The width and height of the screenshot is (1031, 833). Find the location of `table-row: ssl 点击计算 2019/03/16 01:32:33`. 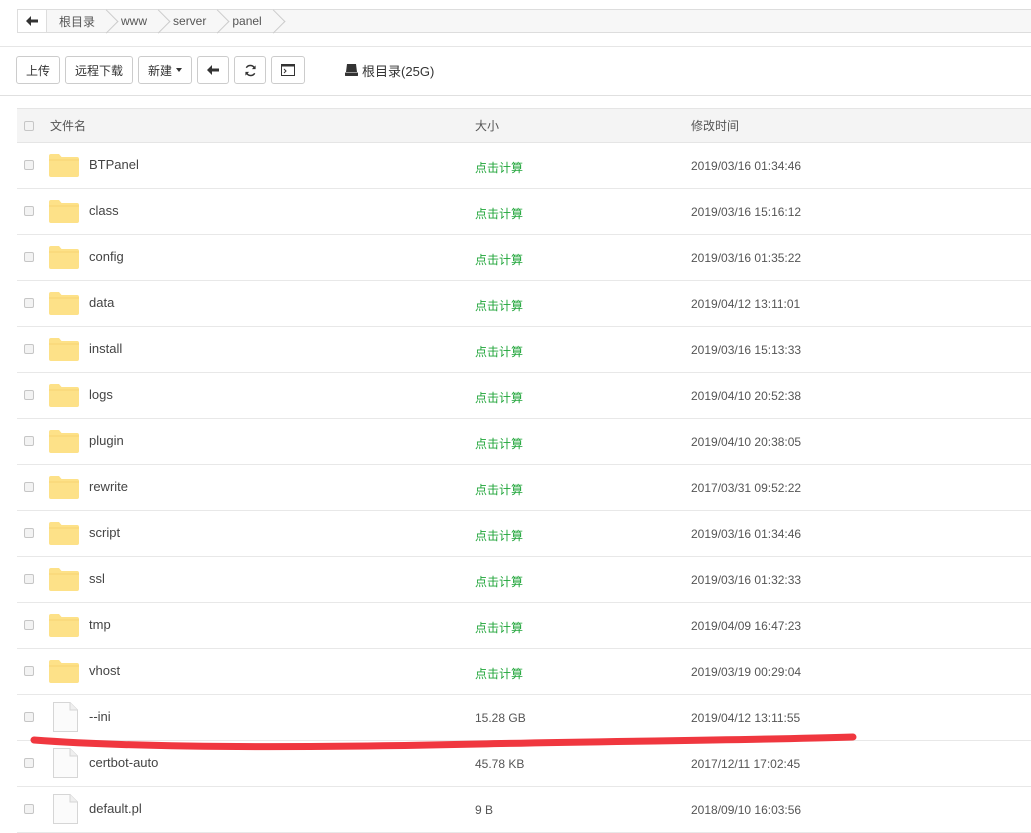

table-row: ssl 点击计算 2019/03/16 01:32:33 is located at coordinates (524, 580).